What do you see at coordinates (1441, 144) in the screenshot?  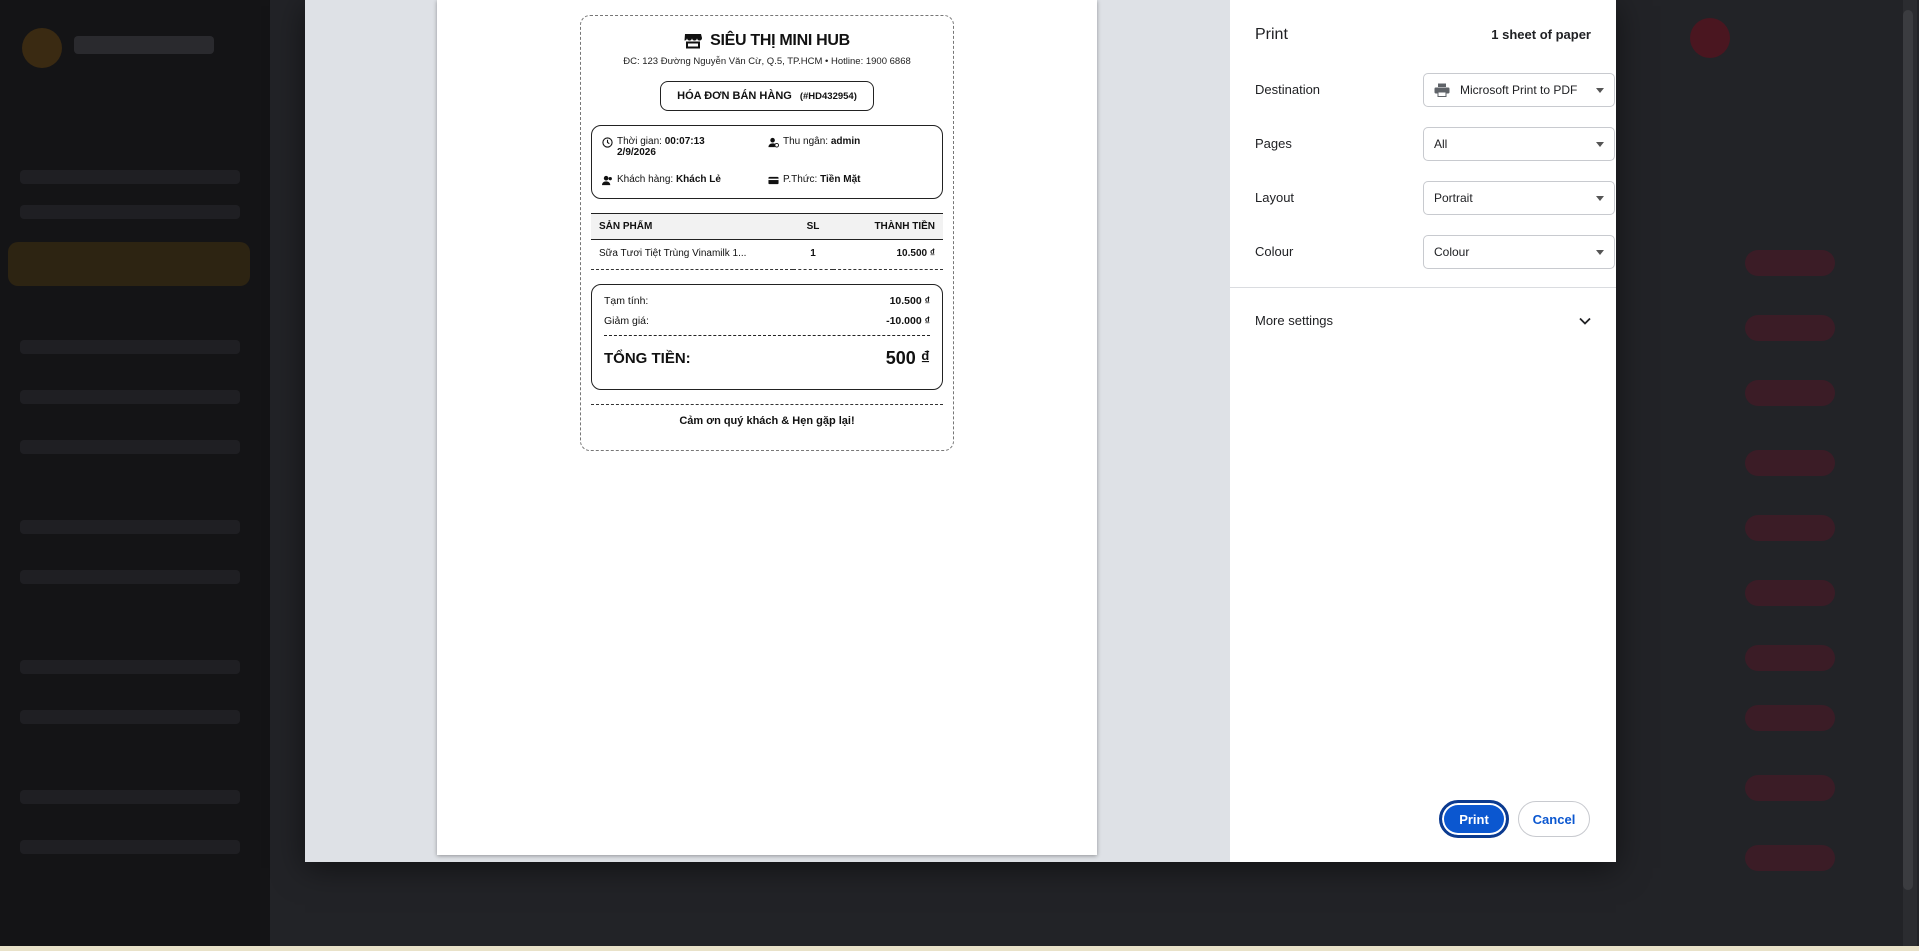 I see `pages-value: All` at bounding box center [1441, 144].